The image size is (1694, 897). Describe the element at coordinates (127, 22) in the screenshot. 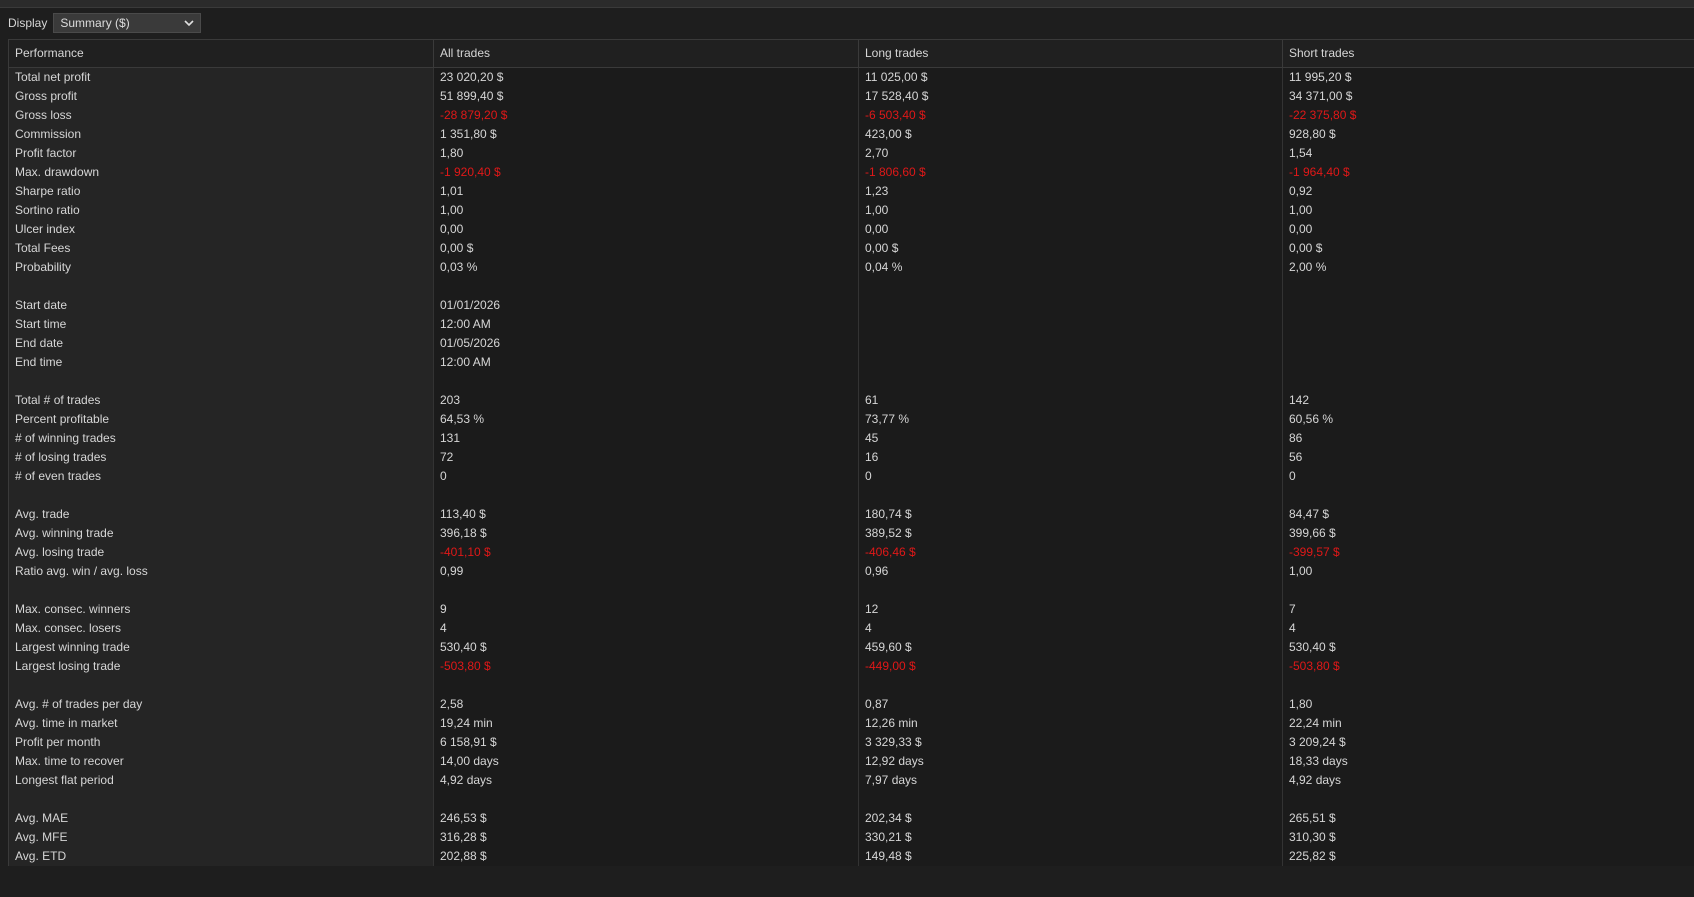

I see `display-select: Summary ($)` at that location.